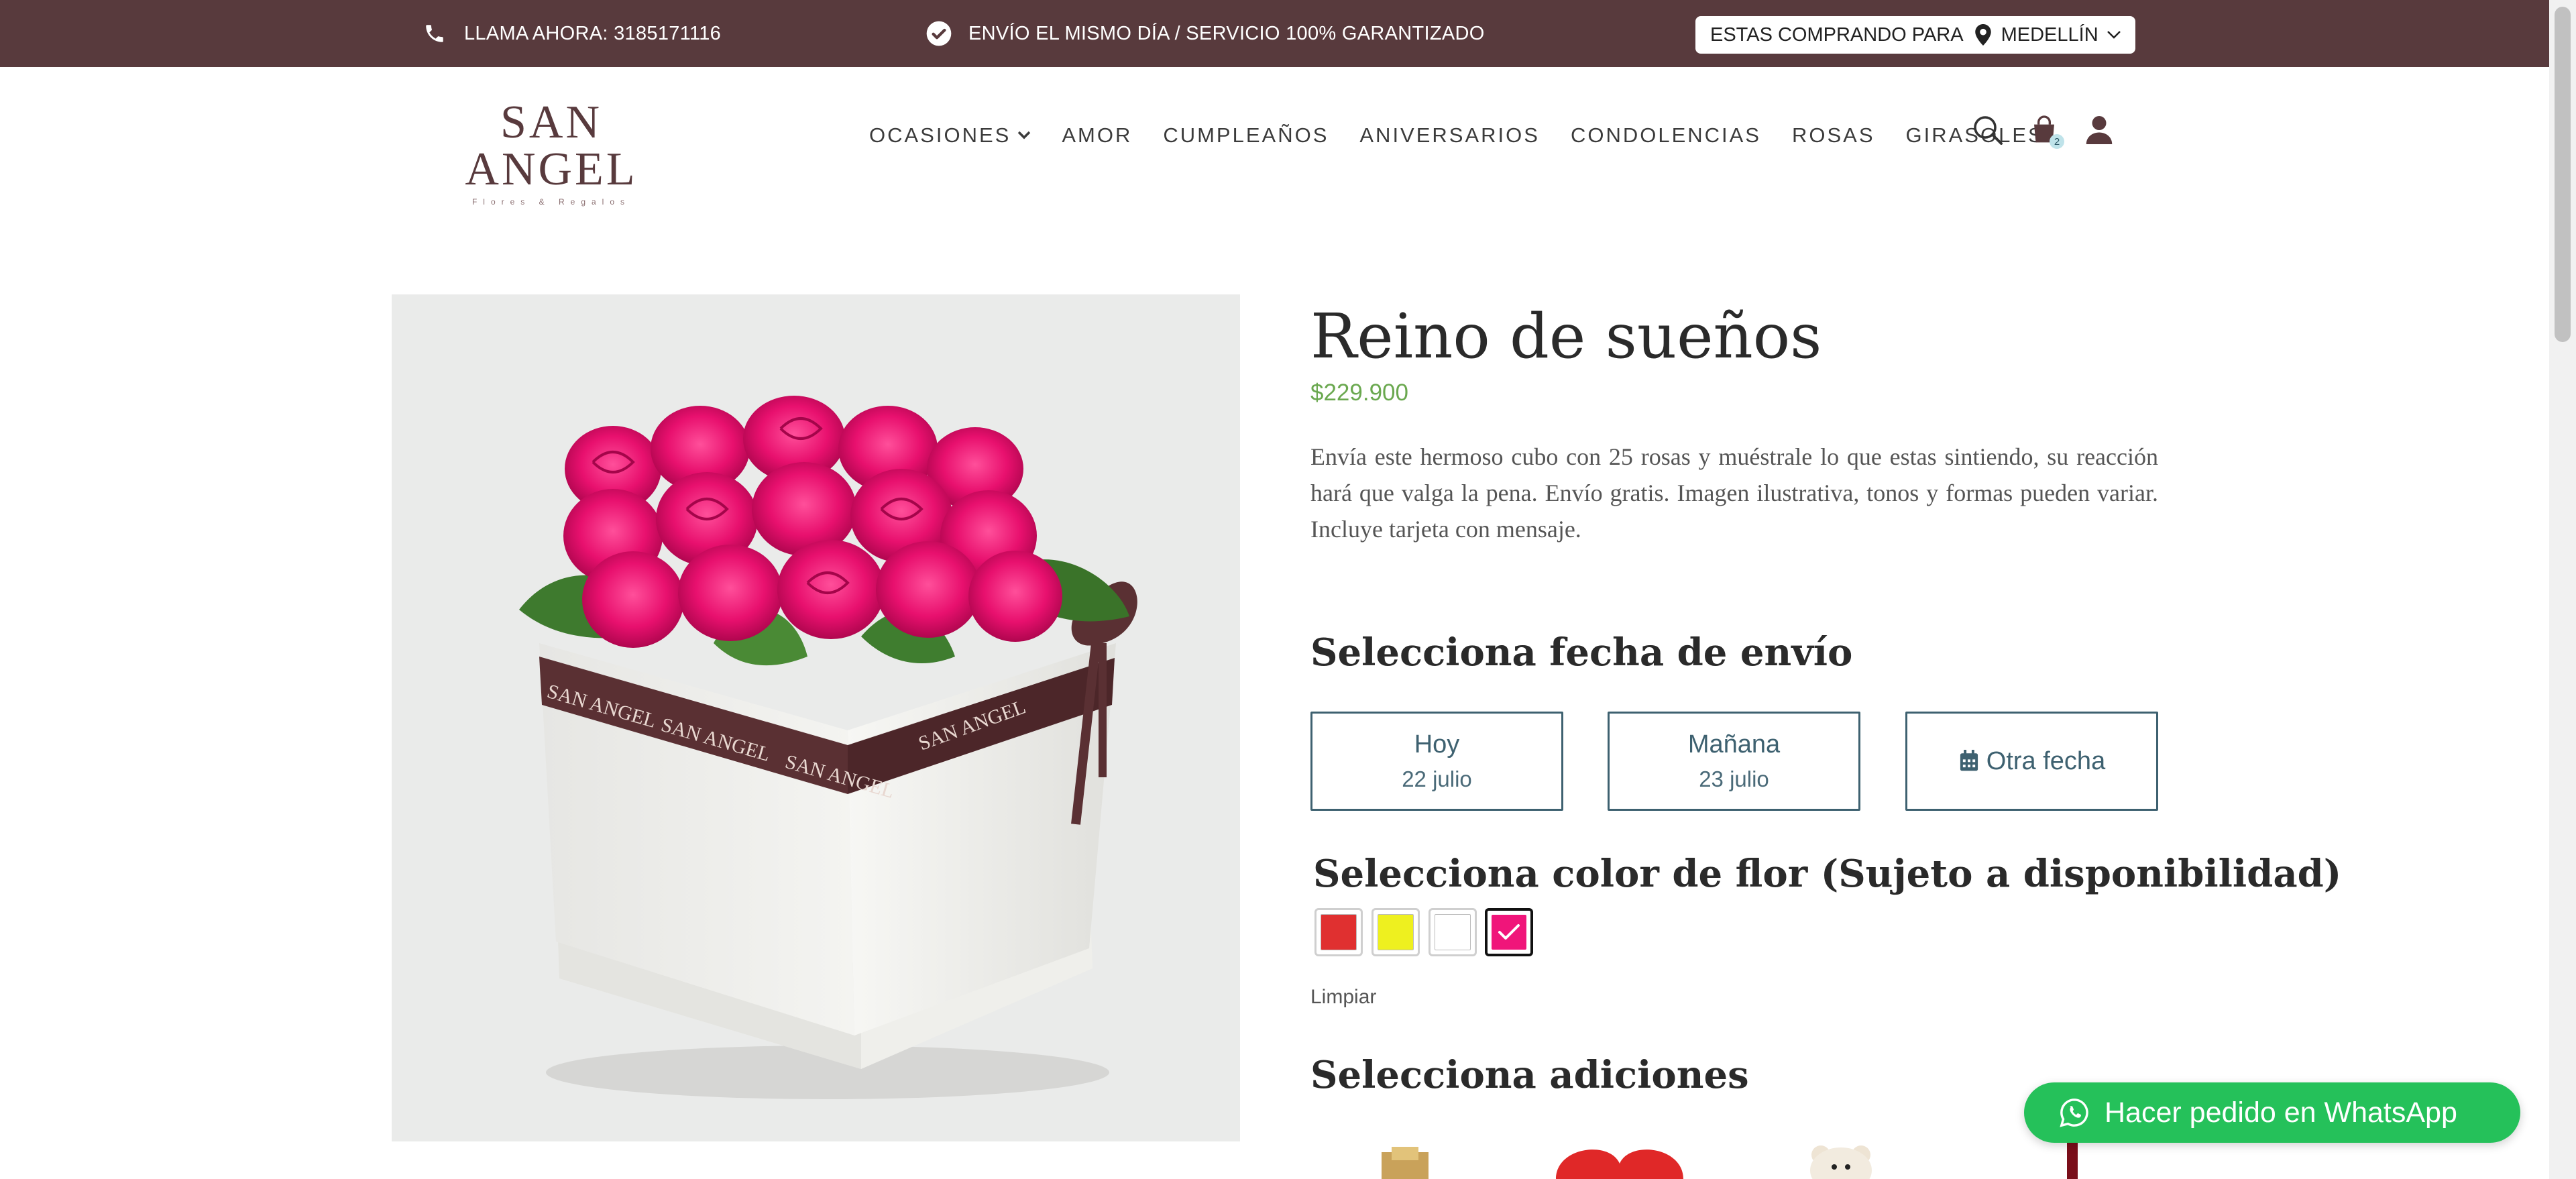 This screenshot has height=1179, width=2576. I want to click on date-option-tomorrow: Mañana 23 julio, so click(1734, 761).